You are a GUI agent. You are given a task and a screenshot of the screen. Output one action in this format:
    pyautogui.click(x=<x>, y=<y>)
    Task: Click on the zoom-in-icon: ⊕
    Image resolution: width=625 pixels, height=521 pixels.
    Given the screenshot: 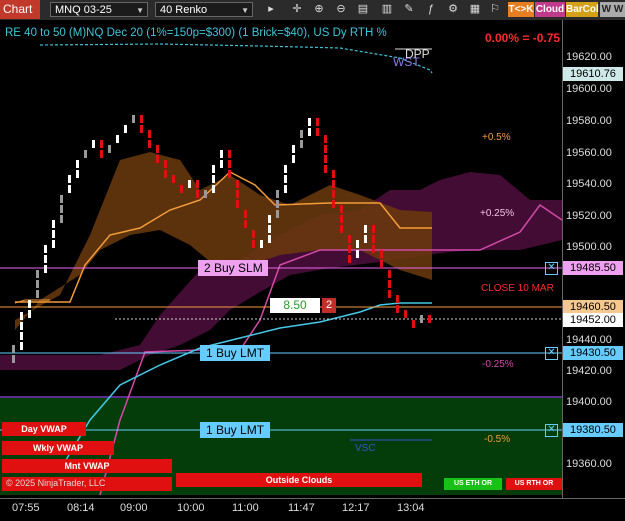 What is the action you would take?
    pyautogui.click(x=319, y=9)
    